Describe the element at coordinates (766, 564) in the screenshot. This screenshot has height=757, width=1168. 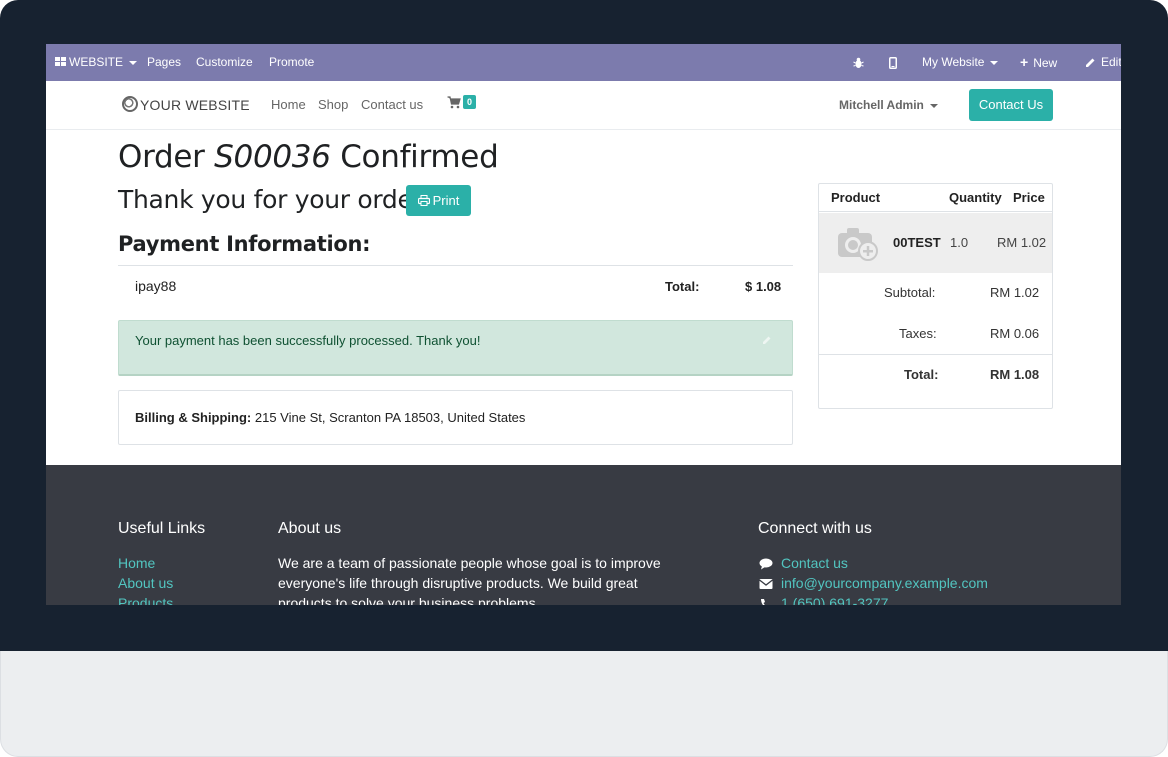
I see `comment-icon` at that location.